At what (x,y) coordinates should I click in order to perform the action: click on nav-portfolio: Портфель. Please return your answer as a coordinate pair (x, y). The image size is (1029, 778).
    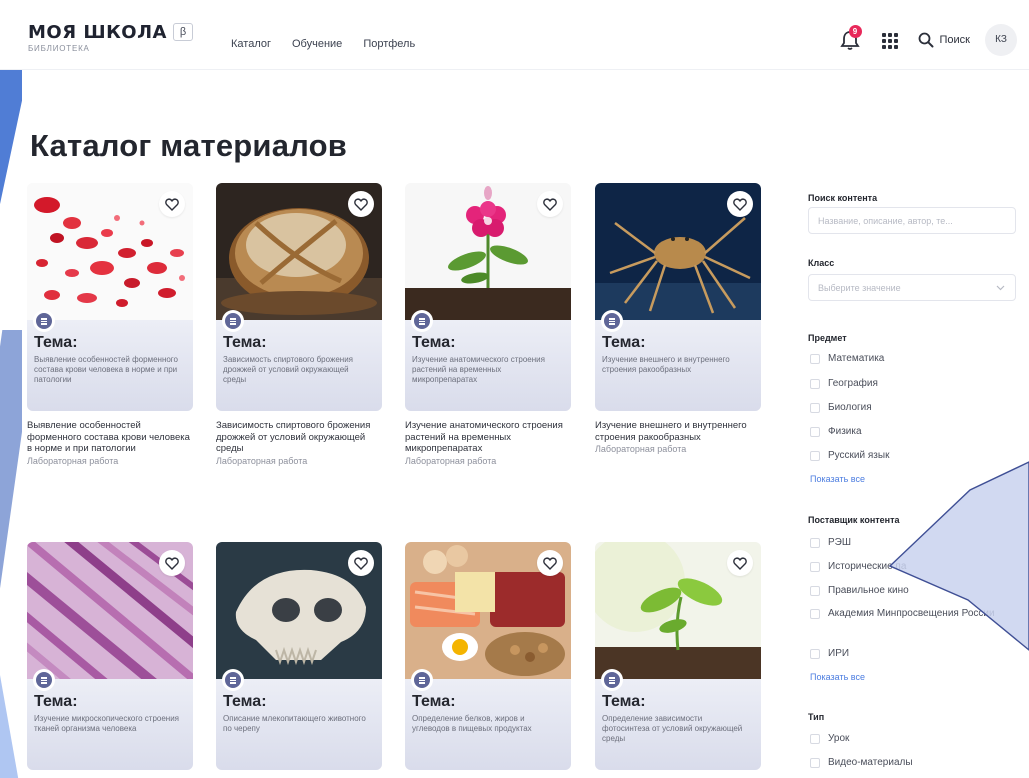
    Looking at the image, I should click on (389, 44).